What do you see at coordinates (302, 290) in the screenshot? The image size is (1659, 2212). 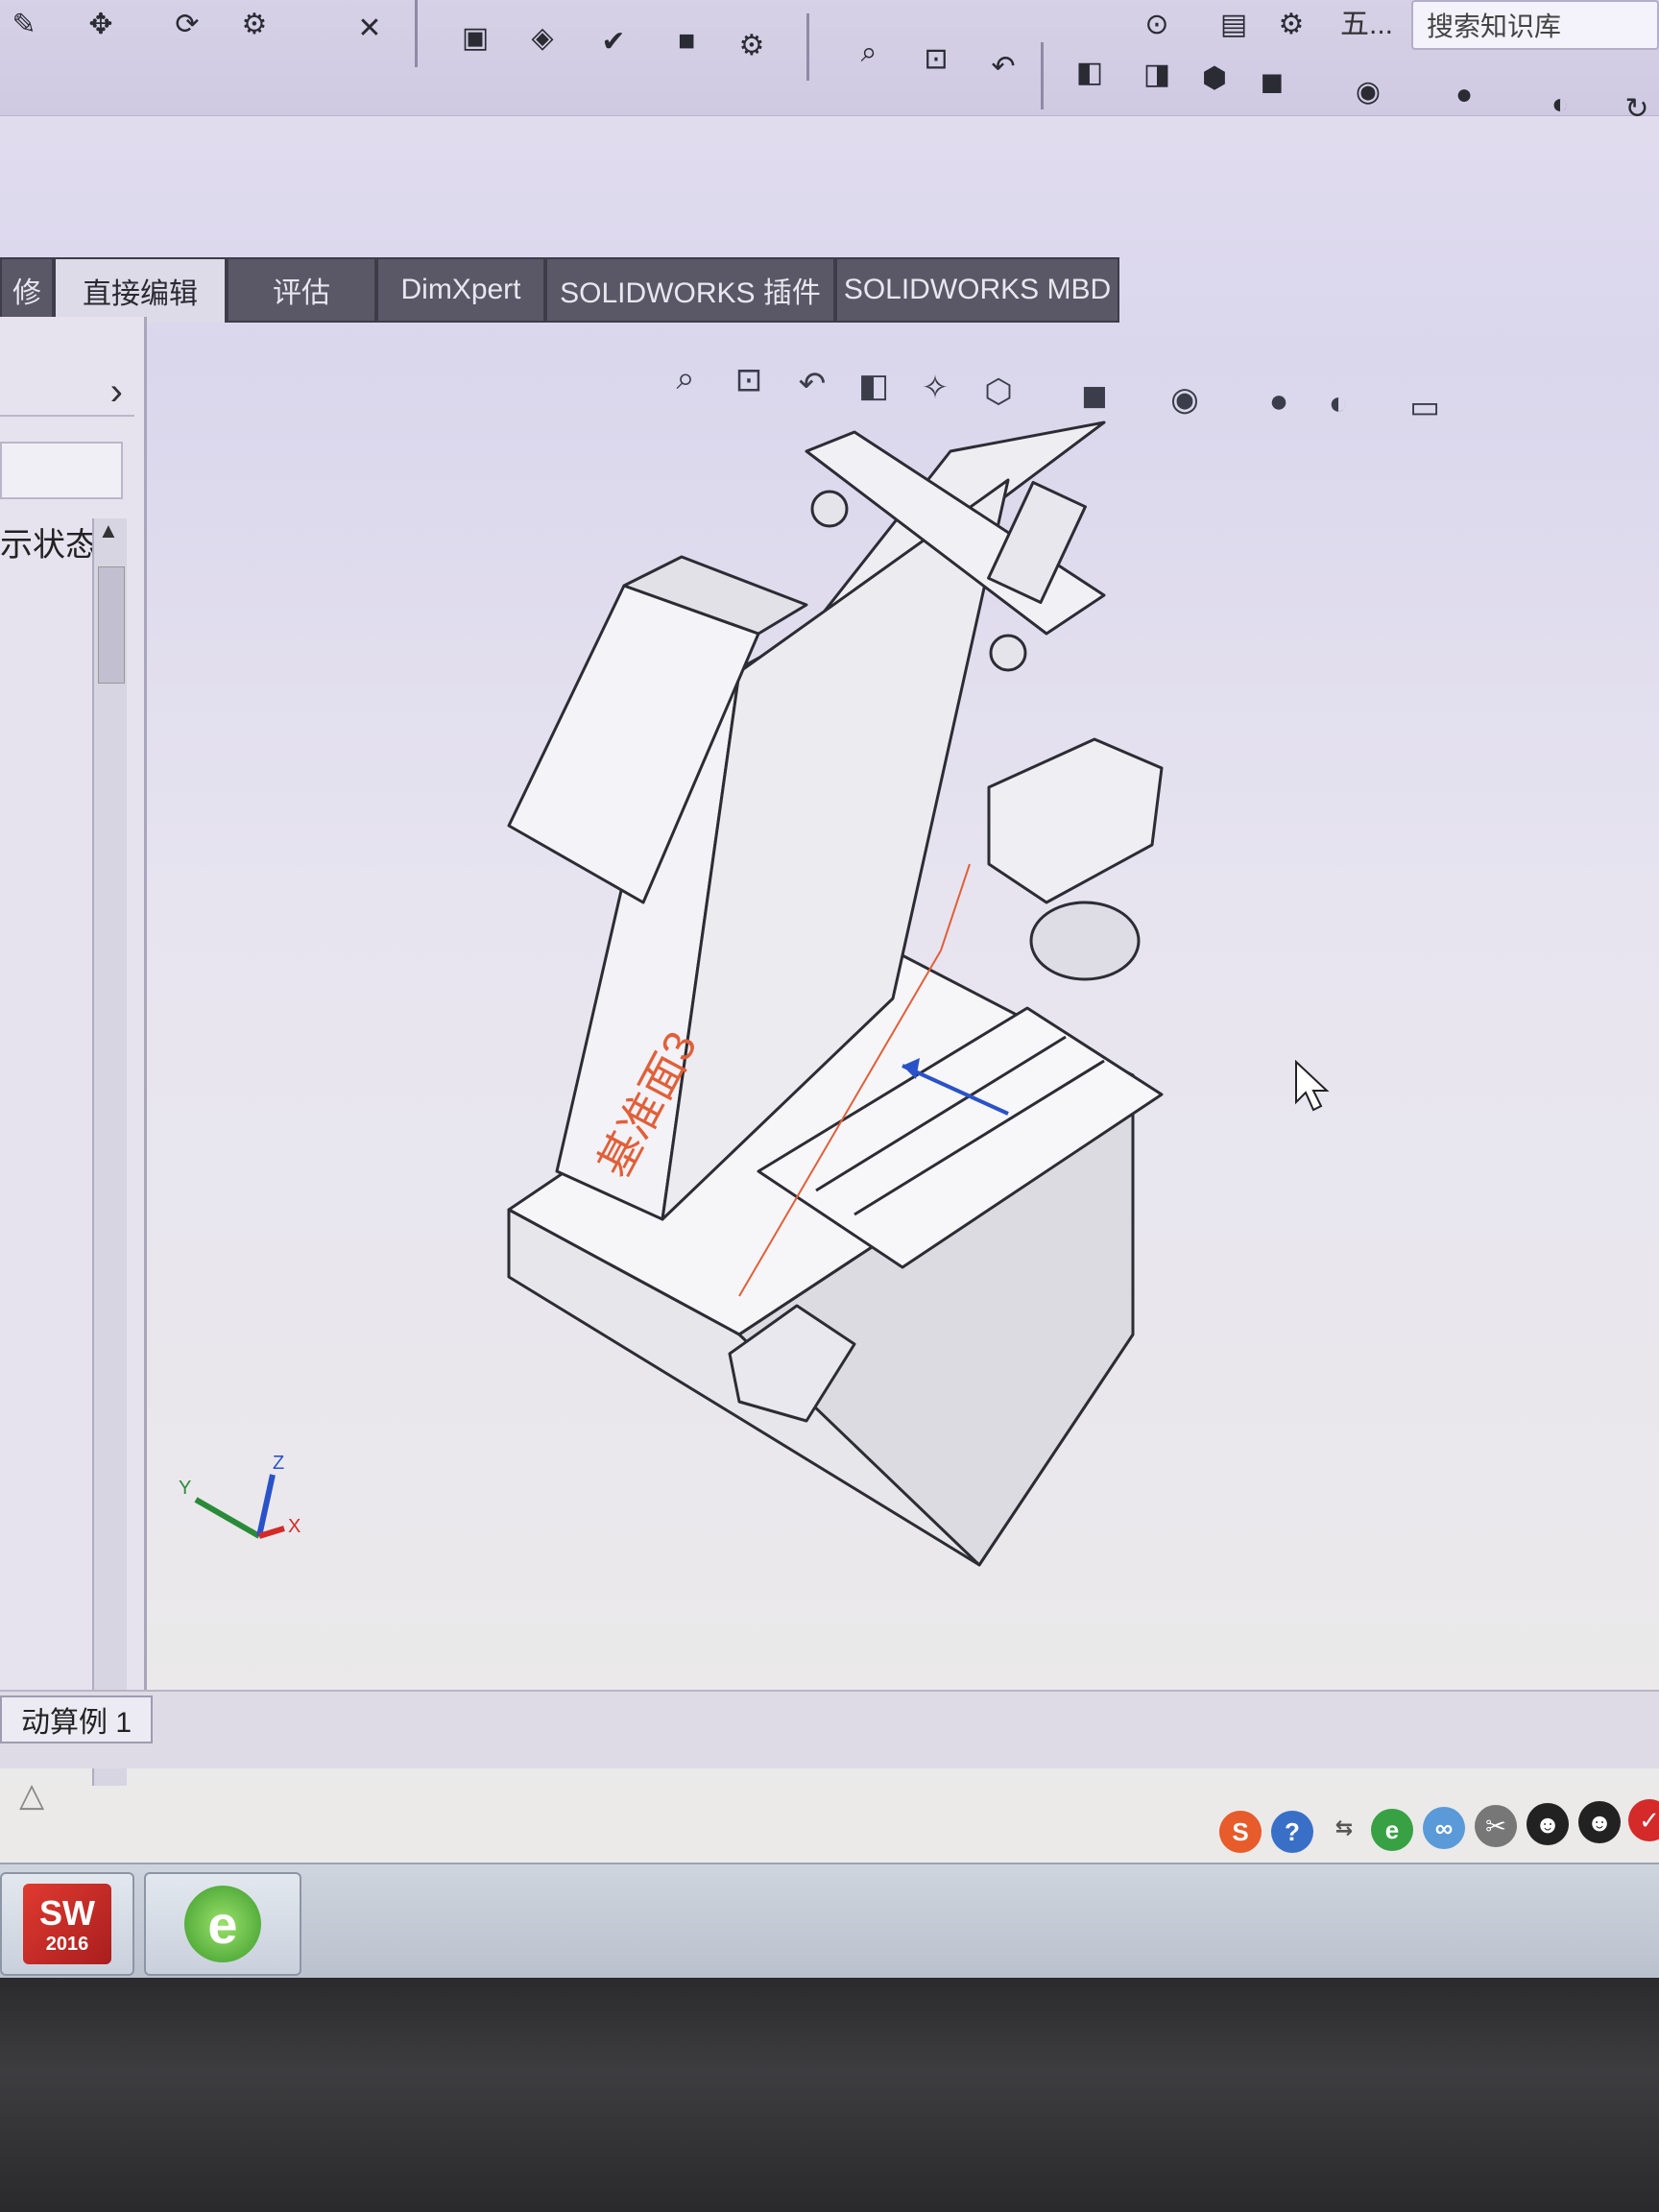 I see `tab-evaluate: 评估` at bounding box center [302, 290].